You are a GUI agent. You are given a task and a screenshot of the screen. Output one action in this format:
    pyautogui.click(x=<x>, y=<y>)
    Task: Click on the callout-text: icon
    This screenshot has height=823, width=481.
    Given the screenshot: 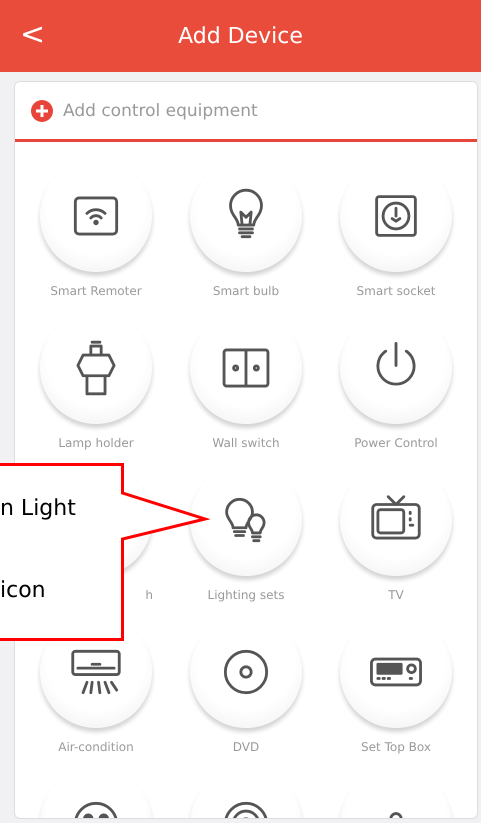 What is the action you would take?
    pyautogui.click(x=23, y=590)
    